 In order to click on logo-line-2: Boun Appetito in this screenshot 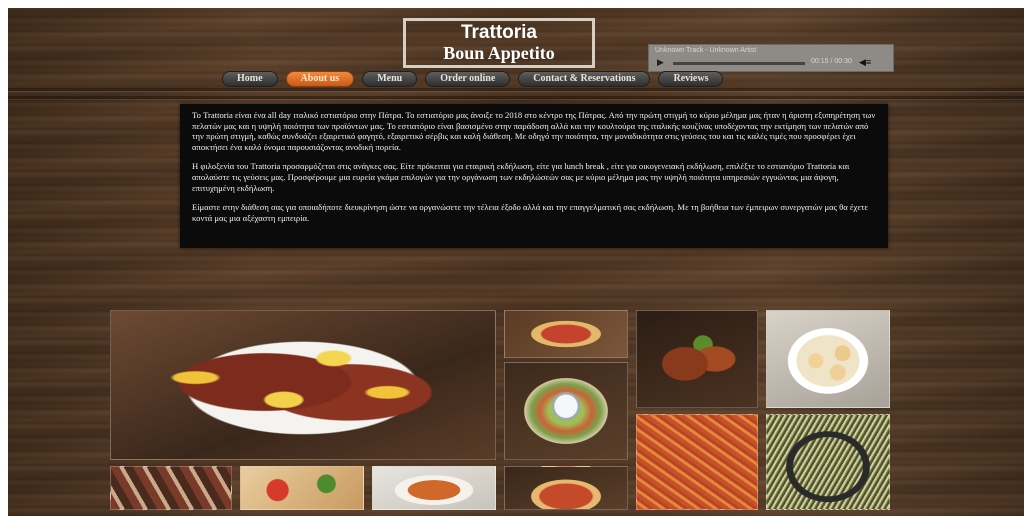, I will do `click(499, 53)`.